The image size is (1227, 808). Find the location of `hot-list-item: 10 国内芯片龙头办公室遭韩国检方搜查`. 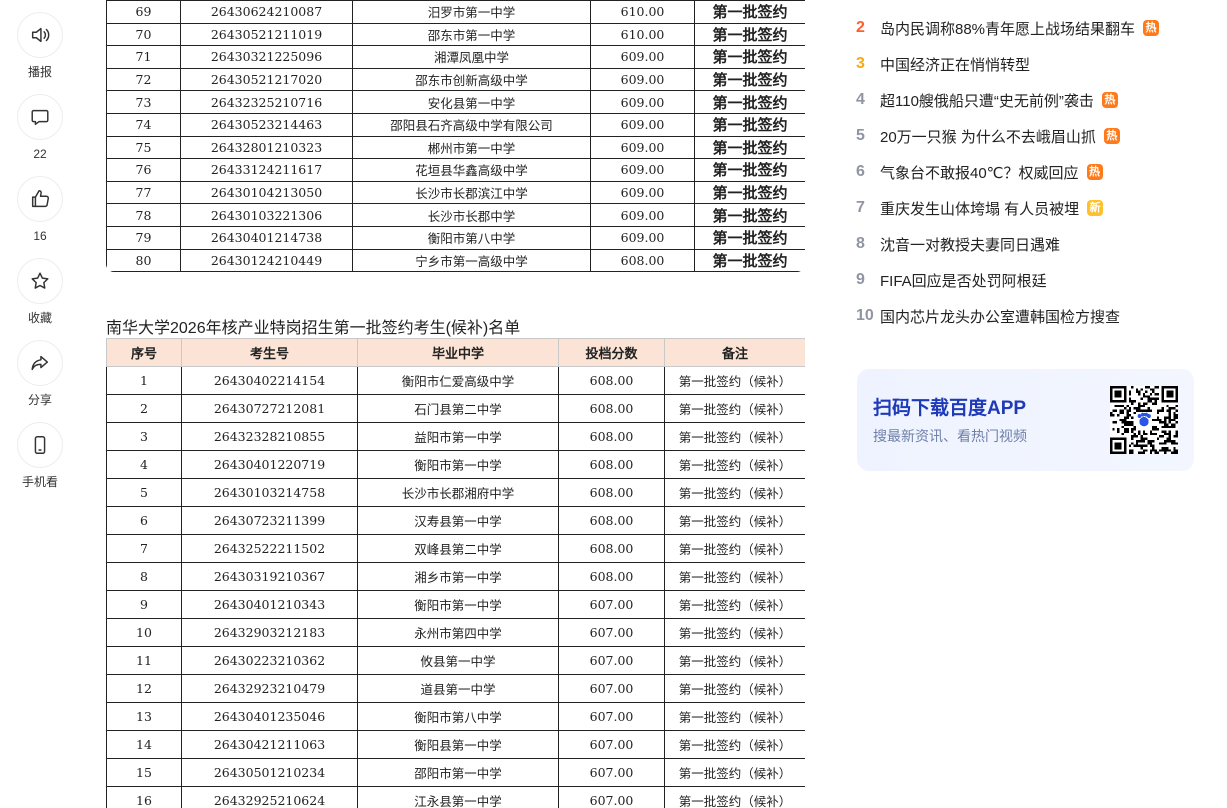

hot-list-item: 10 国内芯片龙头办公室遭韩国检方搜查 is located at coordinates (1026, 316).